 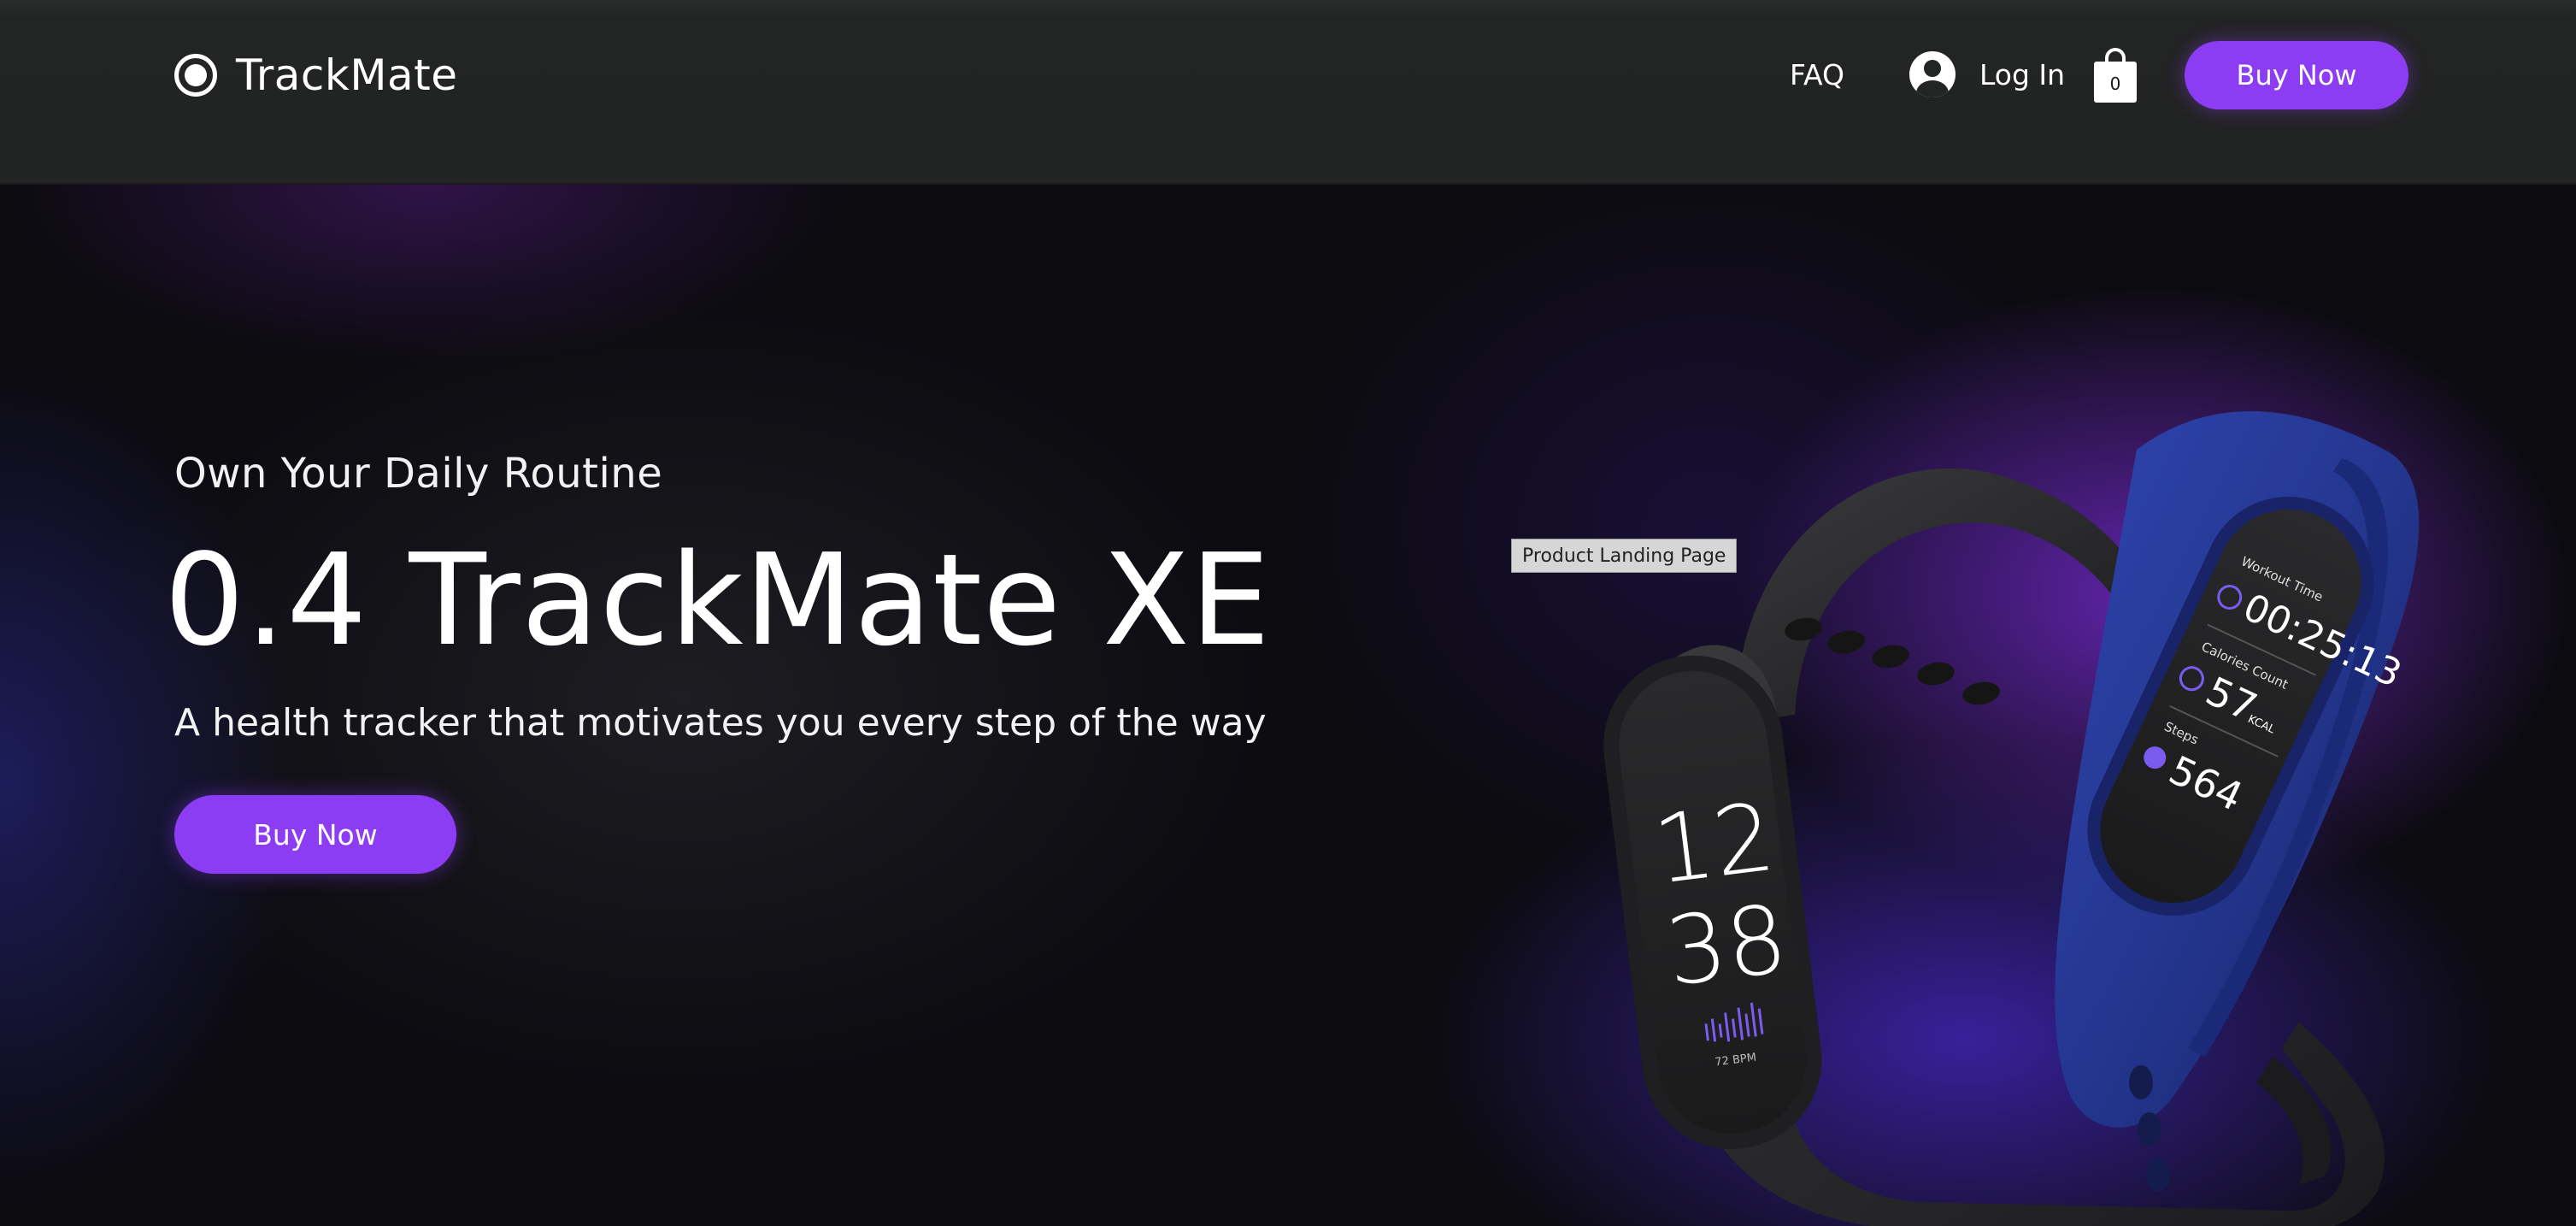 I want to click on black-band-pod: 12 38 72 BPM, so click(x=1712, y=902).